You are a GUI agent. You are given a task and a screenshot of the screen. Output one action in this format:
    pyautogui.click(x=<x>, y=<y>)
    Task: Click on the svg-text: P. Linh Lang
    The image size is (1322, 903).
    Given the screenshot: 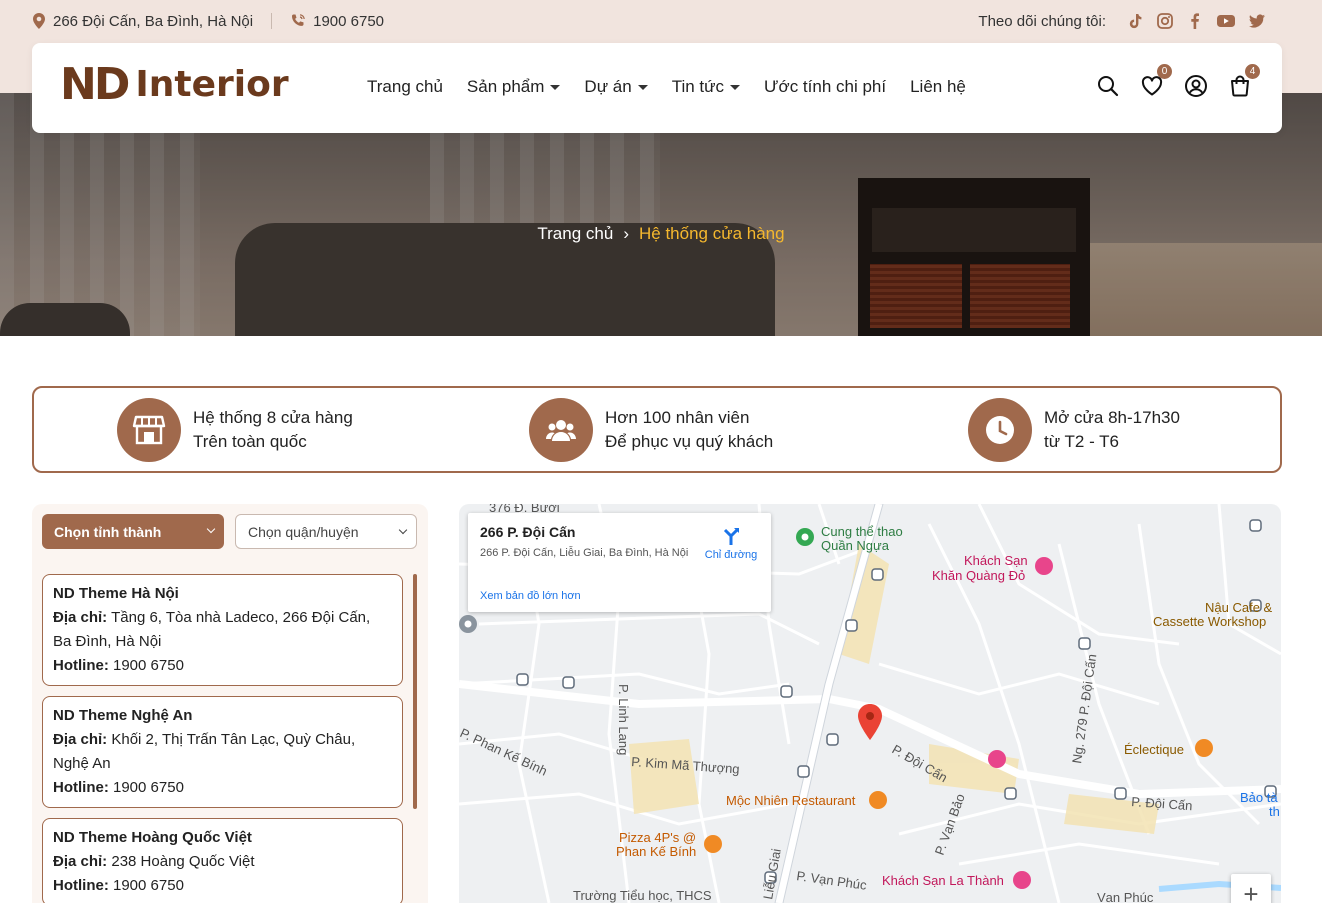 What is the action you would take?
    pyautogui.click(x=623, y=719)
    